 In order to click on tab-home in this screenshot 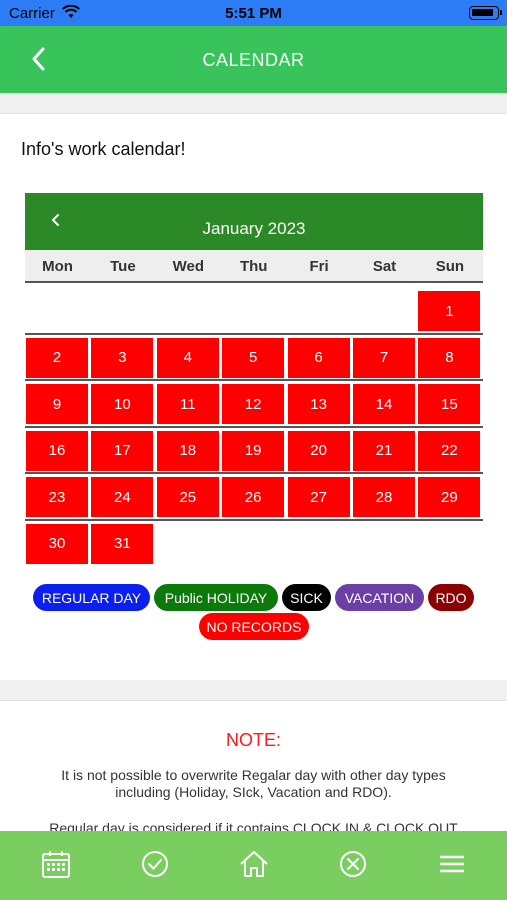, I will do `click(254, 864)`.